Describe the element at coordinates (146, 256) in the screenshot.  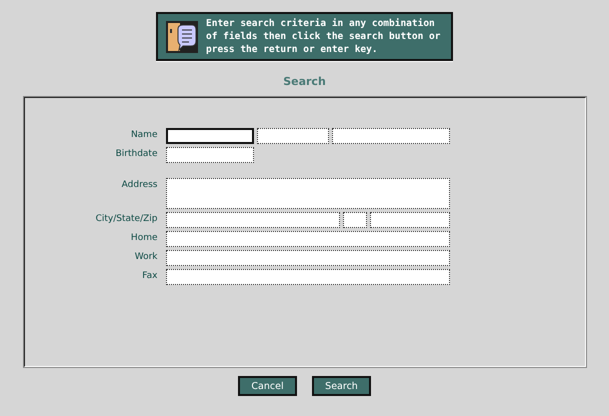
I see `field-label: Work` at that location.